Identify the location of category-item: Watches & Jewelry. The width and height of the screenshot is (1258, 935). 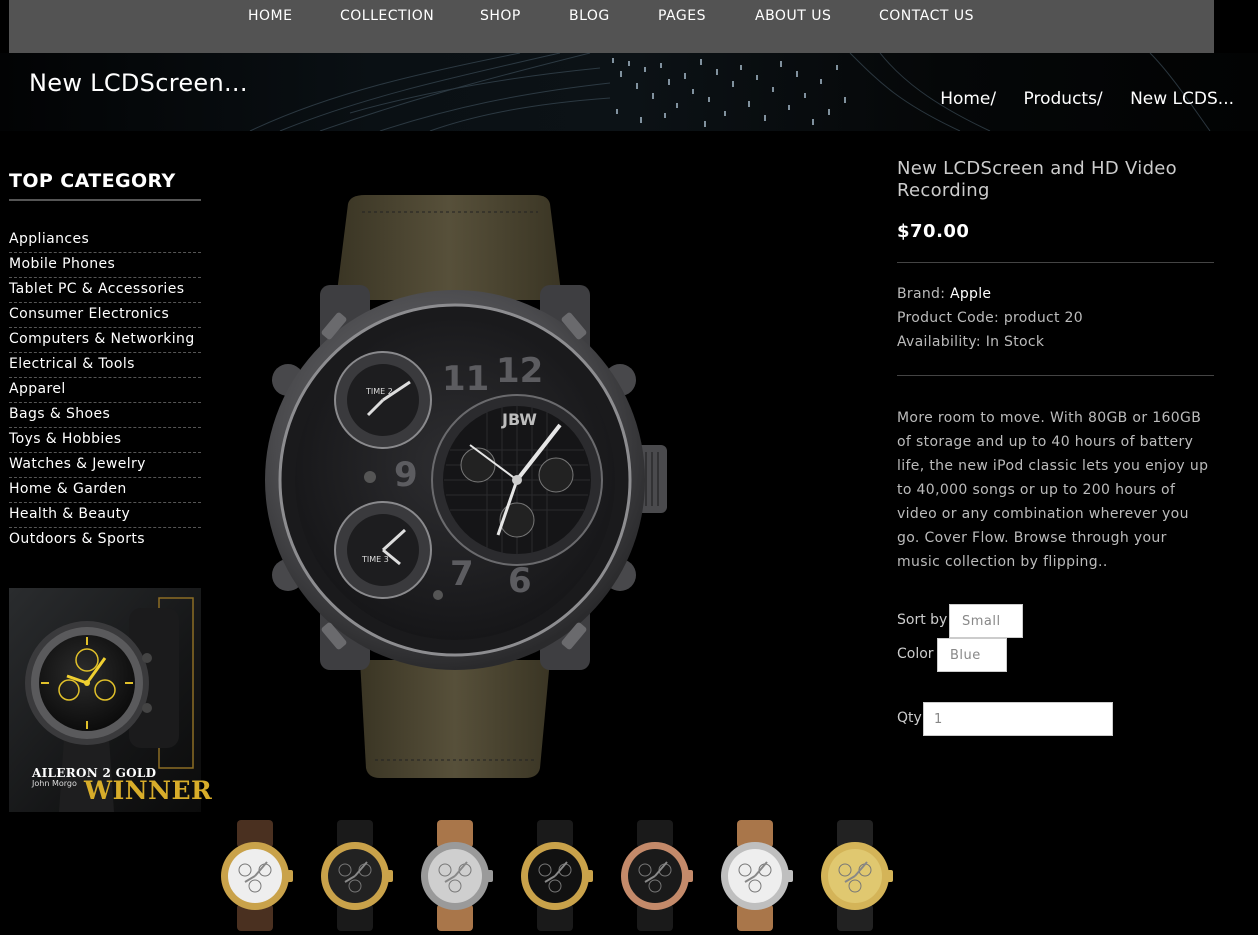
(105, 465).